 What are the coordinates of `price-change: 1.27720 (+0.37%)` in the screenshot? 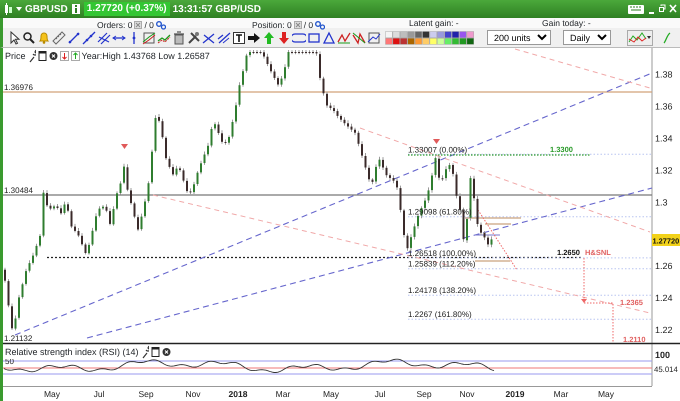 It's located at (127, 9).